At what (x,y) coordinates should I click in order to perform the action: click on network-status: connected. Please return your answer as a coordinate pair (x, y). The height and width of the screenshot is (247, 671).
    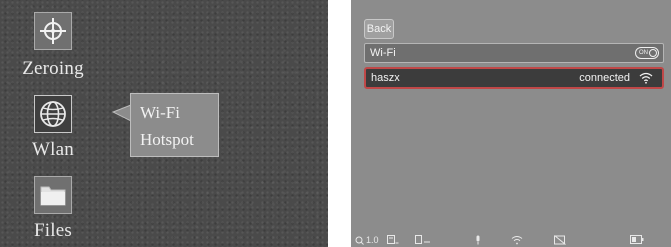
    Looking at the image, I should click on (604, 78).